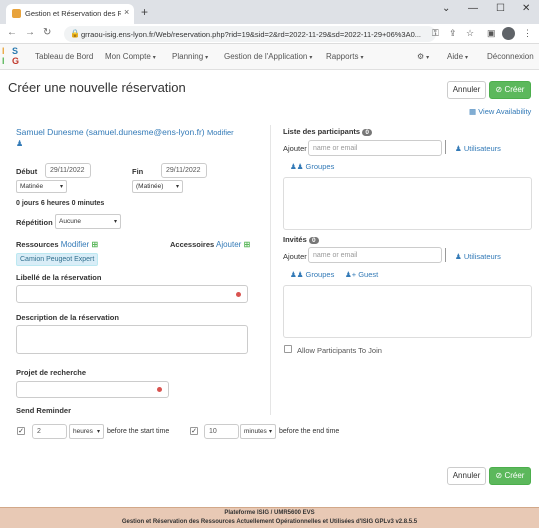 The width and height of the screenshot is (539, 528). I want to click on reservation-title-input, so click(132, 294).